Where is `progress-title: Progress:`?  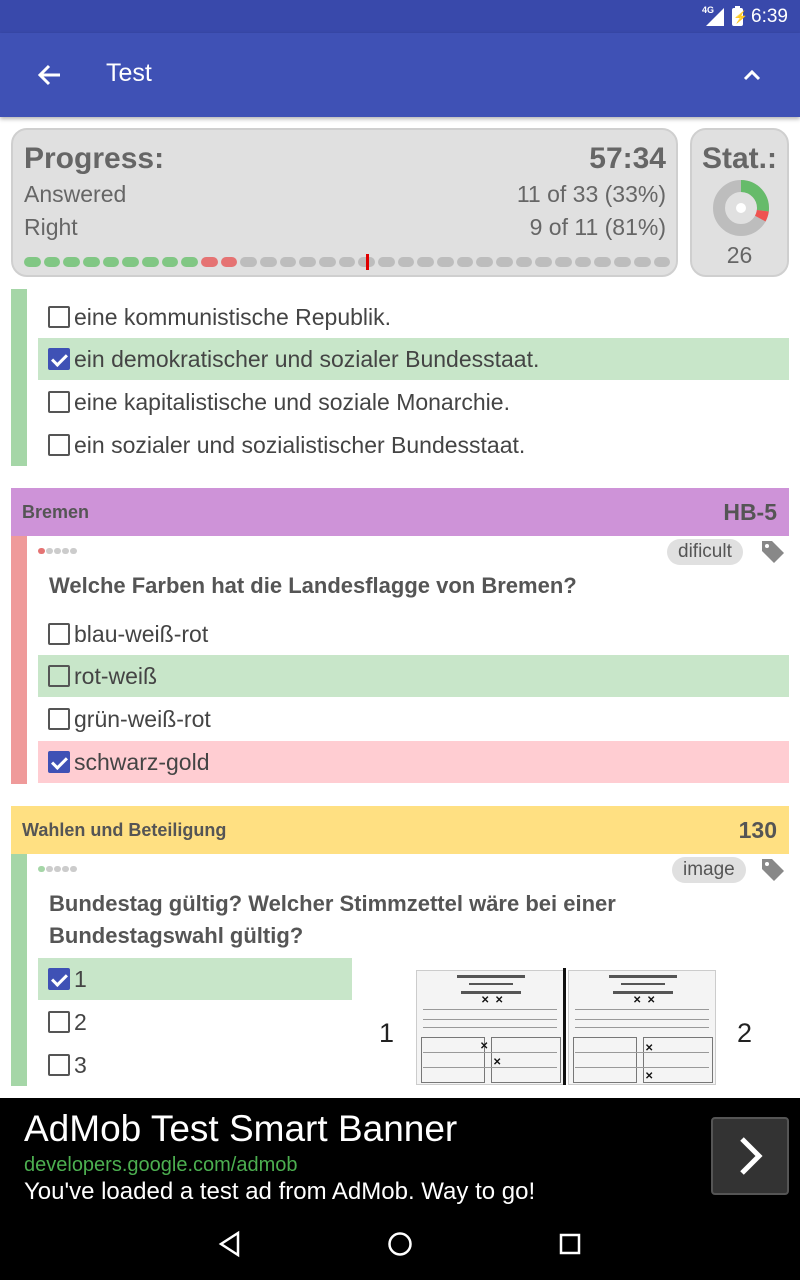 progress-title: Progress: is located at coordinates (94, 158).